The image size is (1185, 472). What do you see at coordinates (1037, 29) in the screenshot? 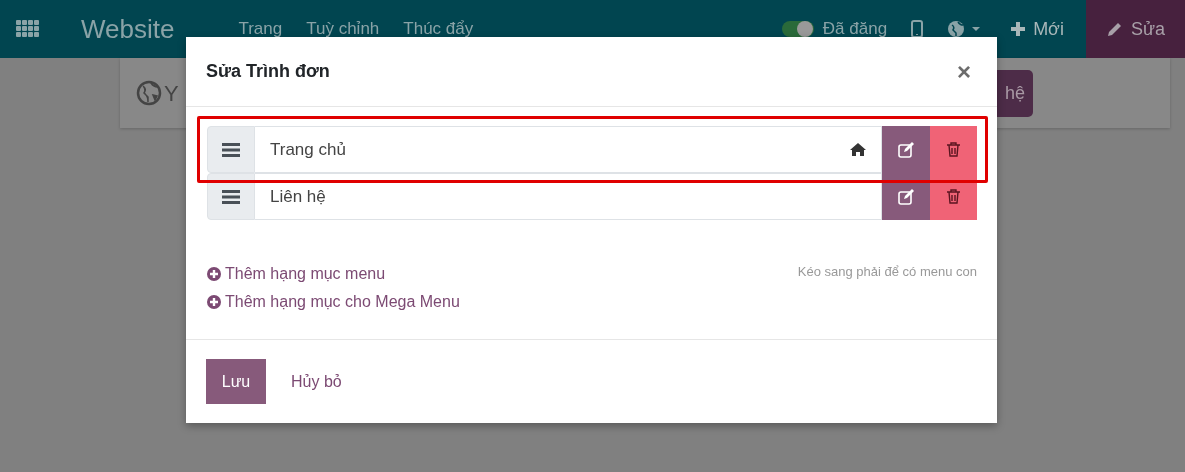
I see `new-button: Mới` at bounding box center [1037, 29].